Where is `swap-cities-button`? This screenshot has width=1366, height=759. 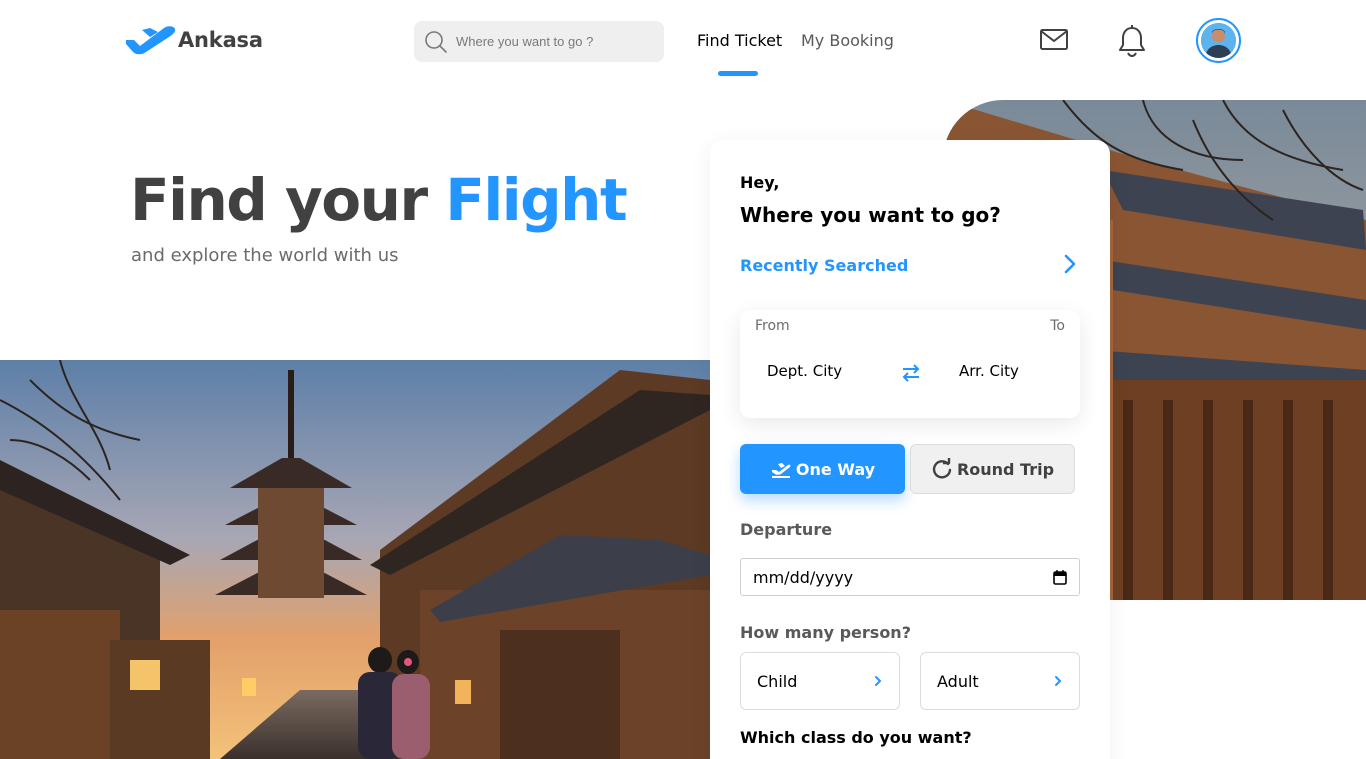 swap-cities-button is located at coordinates (911, 375).